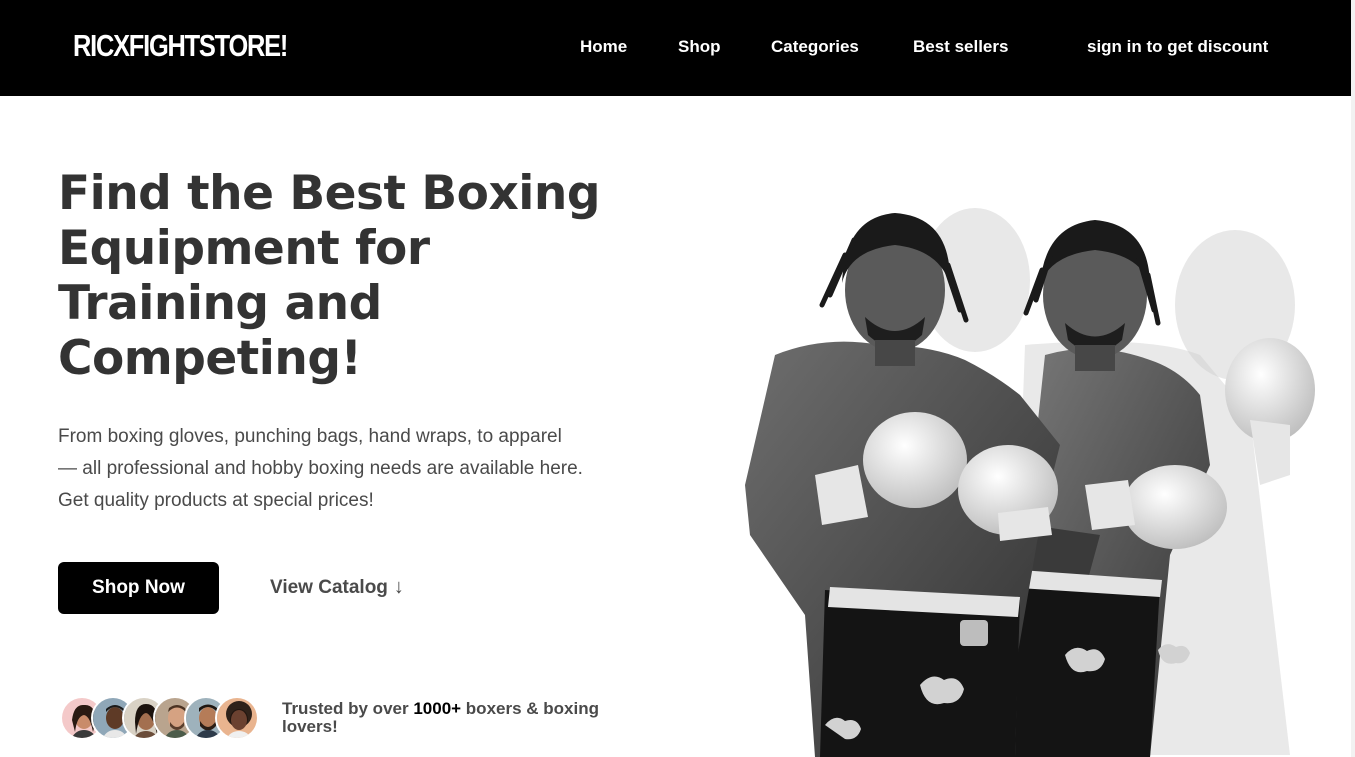 The height and width of the screenshot is (757, 1355). Describe the element at coordinates (180, 46) in the screenshot. I see `brand-logo: RICXFIGHTSTORE!` at that location.